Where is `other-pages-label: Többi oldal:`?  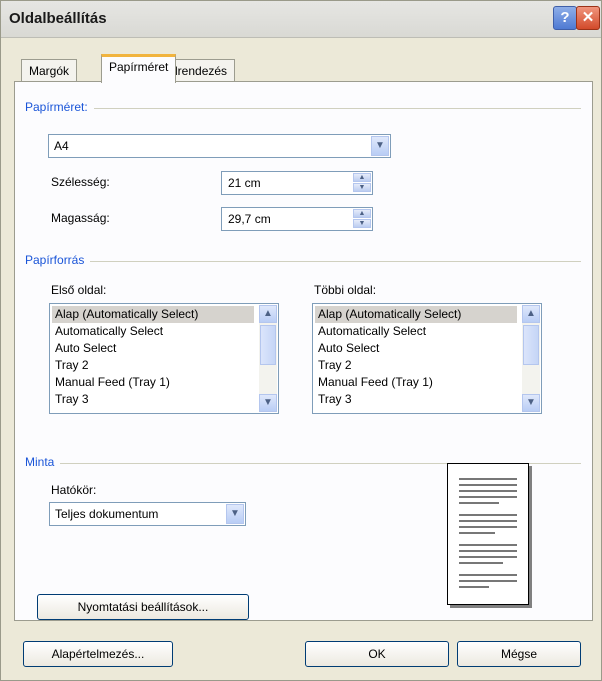
other-pages-label: Többi oldal: is located at coordinates (345, 290).